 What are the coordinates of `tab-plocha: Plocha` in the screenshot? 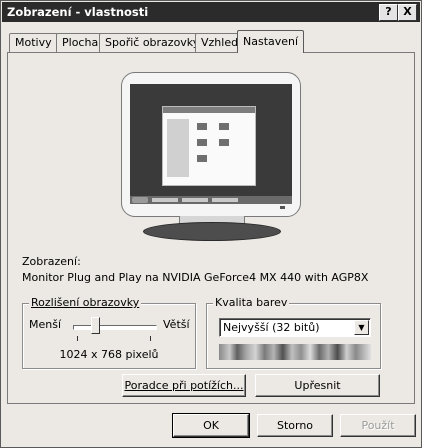 It's located at (80, 42).